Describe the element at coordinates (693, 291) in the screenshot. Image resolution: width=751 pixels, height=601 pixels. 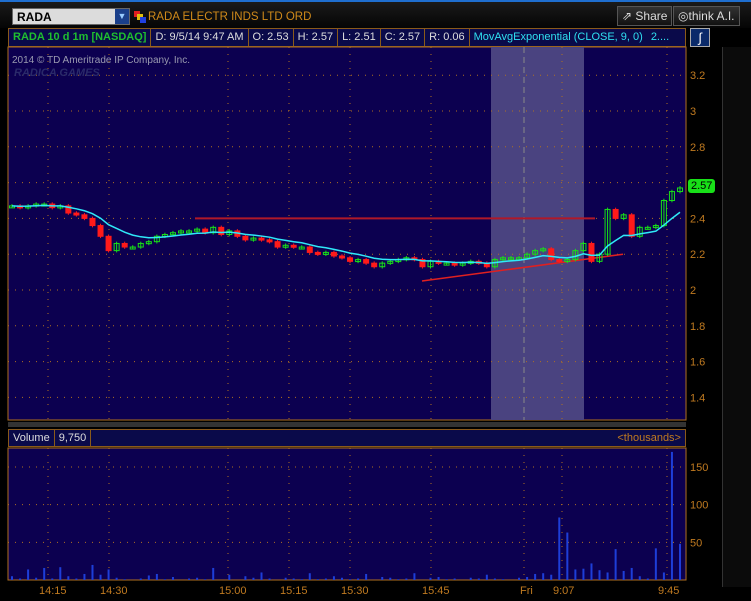
I see `price-tick-label: 2` at that location.